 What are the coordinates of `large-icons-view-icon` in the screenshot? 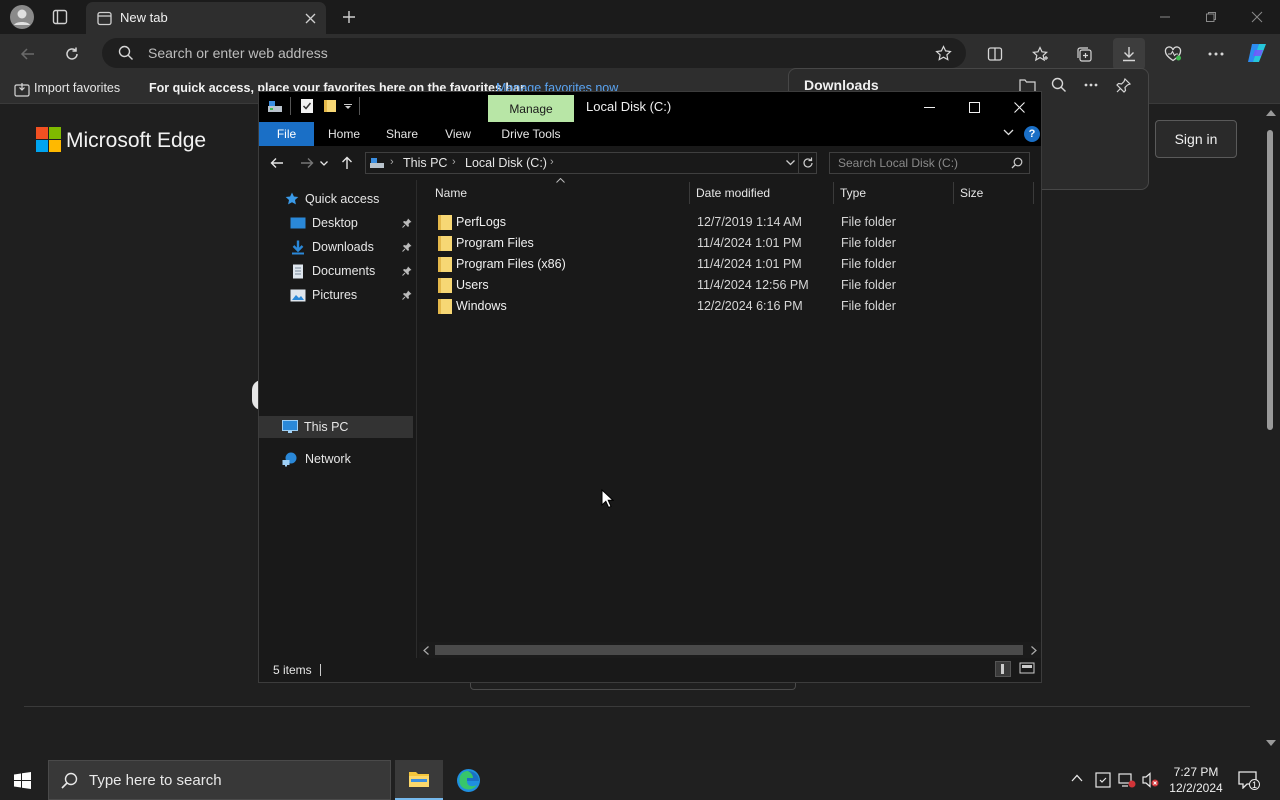 It's located at (1027, 668).